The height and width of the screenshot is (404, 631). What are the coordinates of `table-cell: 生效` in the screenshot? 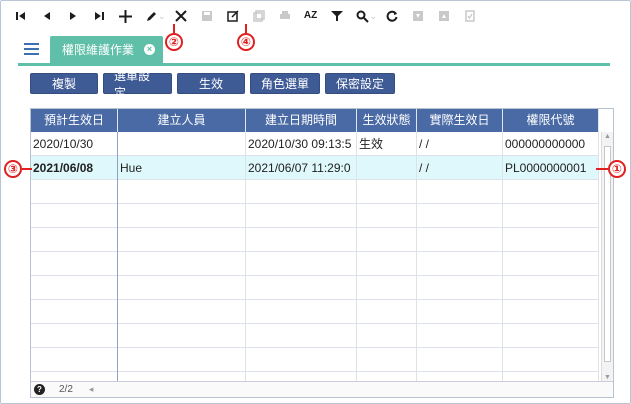 It's located at (387, 144).